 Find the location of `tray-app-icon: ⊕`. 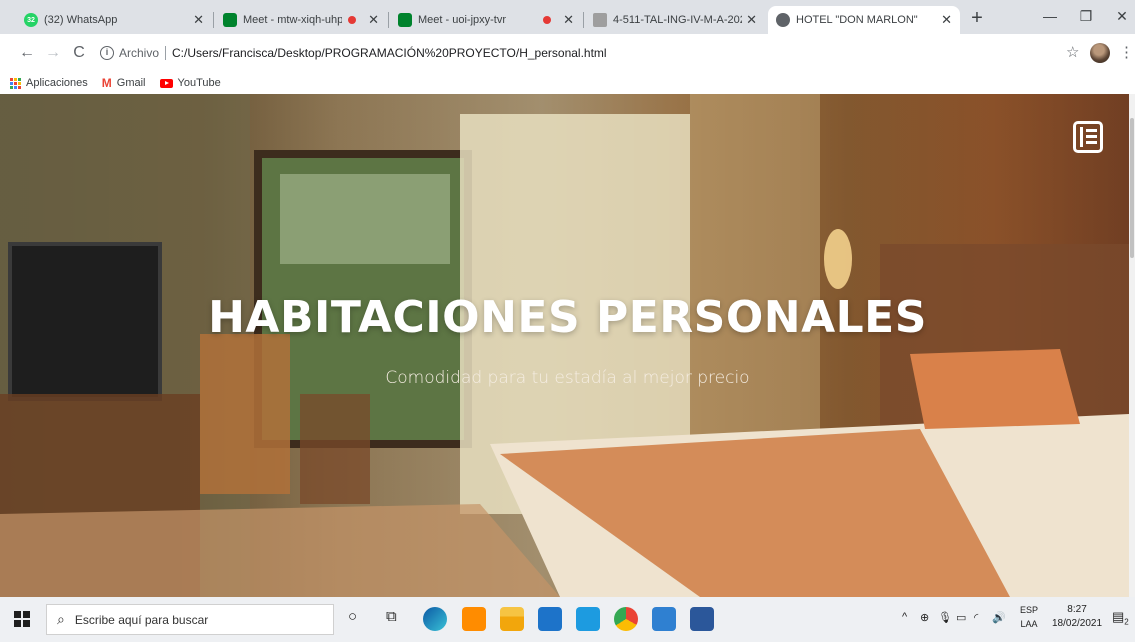

tray-app-icon: ⊕ is located at coordinates (924, 617).